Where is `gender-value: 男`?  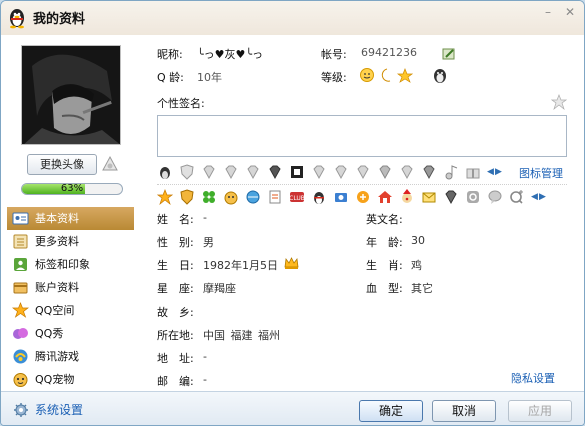
gender-value: 男 is located at coordinates (208, 242).